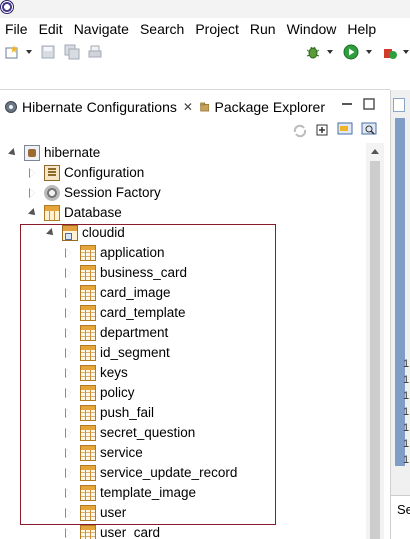  I want to click on tree-node-table: push_fail, so click(108, 413).